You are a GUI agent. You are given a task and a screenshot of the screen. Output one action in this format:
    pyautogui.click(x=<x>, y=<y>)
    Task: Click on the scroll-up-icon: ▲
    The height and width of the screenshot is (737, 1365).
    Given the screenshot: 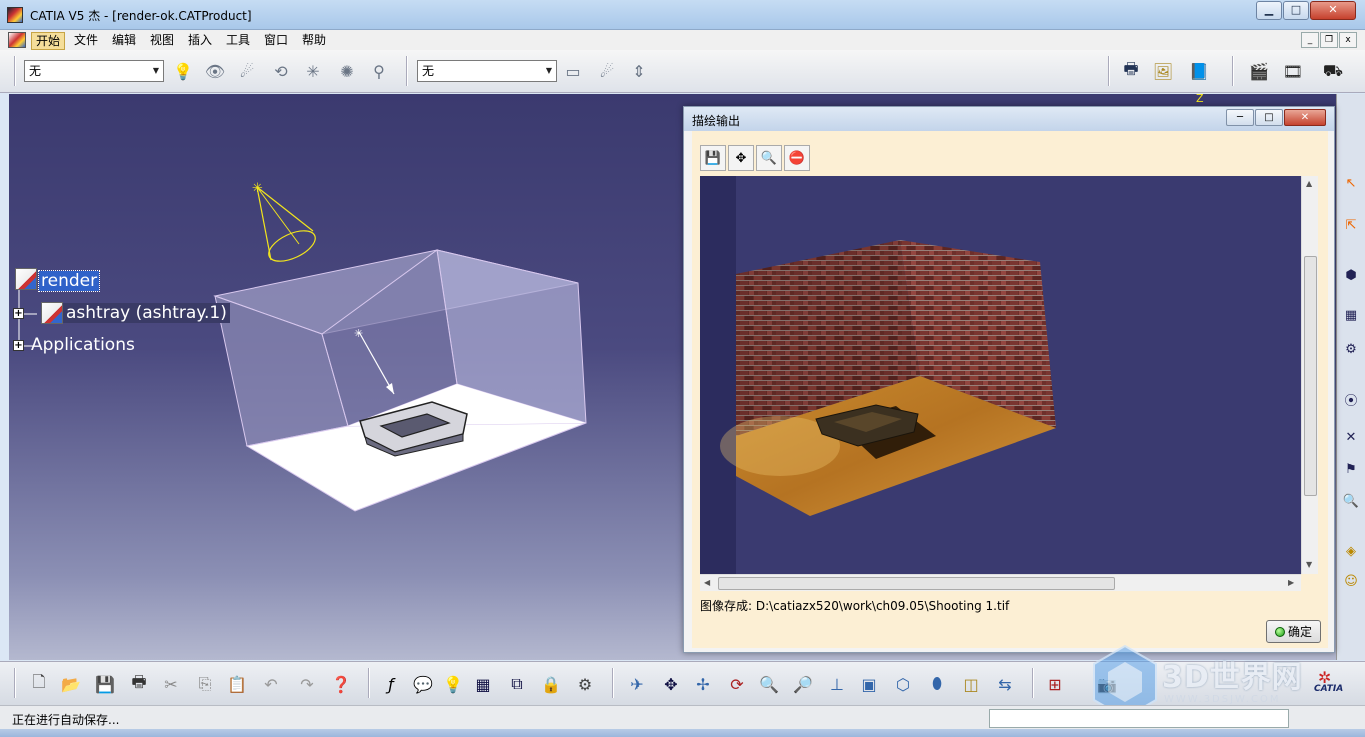 What is the action you would take?
    pyautogui.click(x=1309, y=183)
    